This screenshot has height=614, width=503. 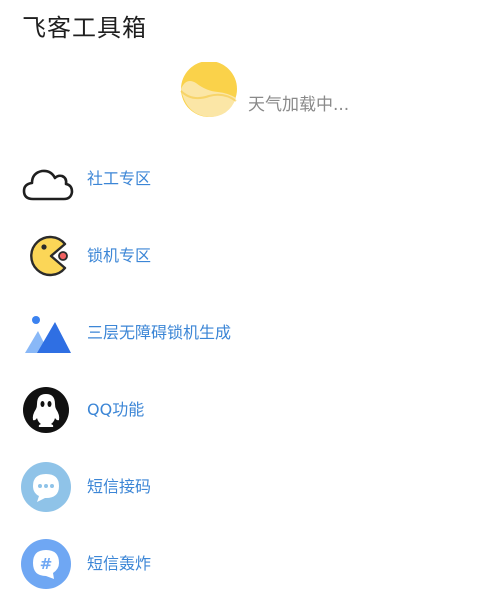 What do you see at coordinates (119, 486) in the screenshot?
I see `menu-item-label: 短信接码` at bounding box center [119, 486].